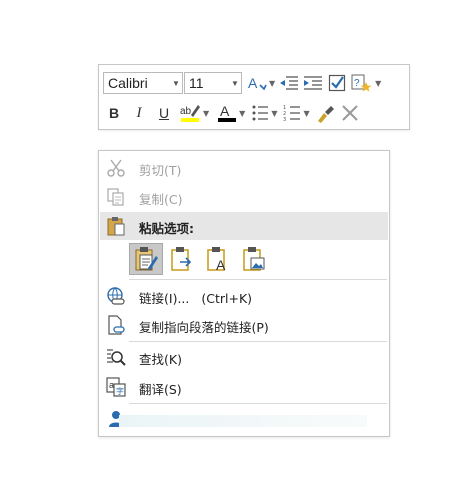 The image size is (463, 482). I want to click on font-size-value: 11, so click(196, 83).